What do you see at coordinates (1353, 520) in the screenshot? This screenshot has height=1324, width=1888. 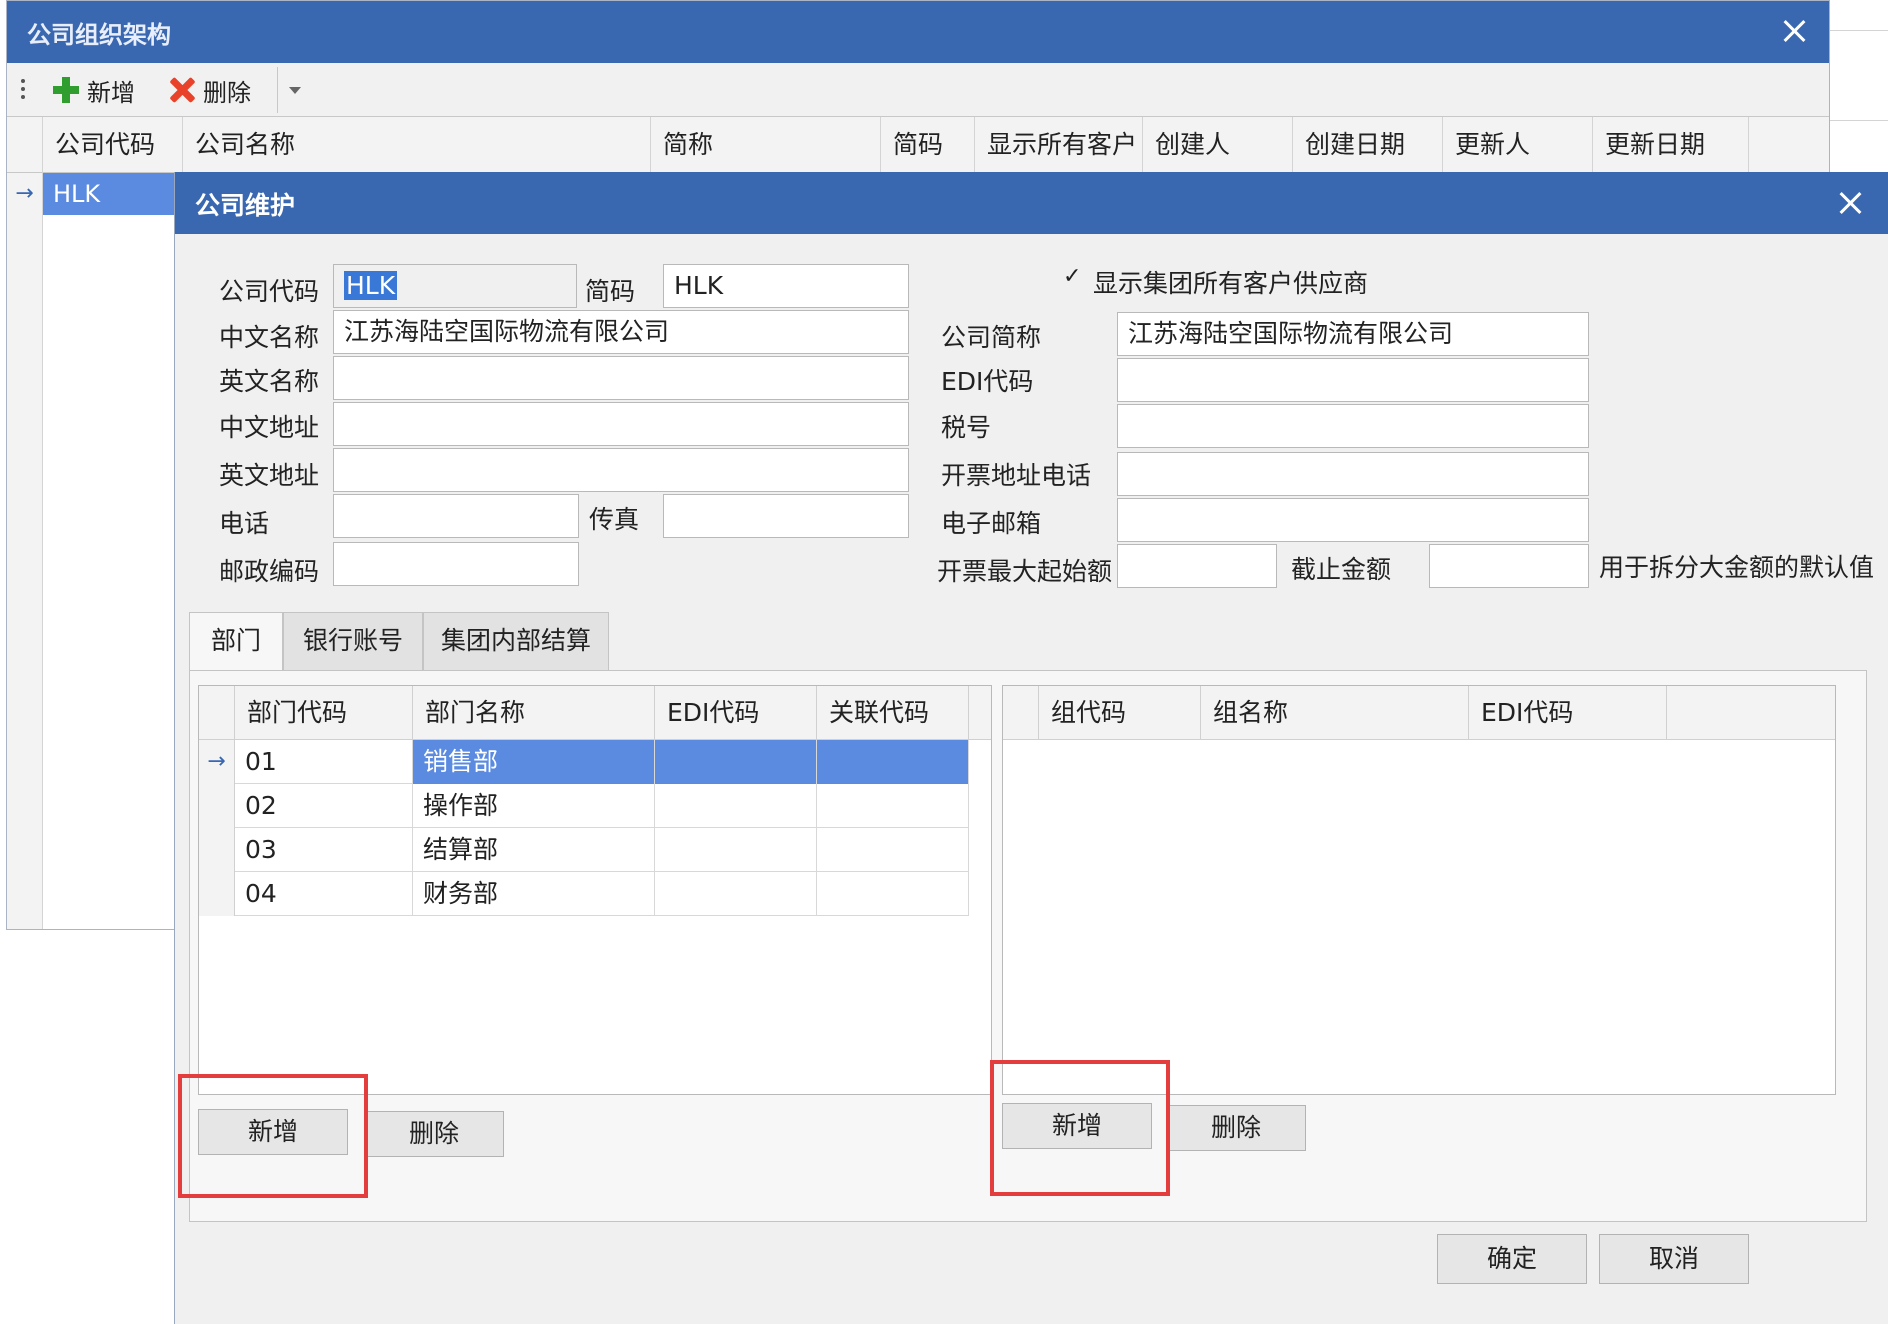 I see `email-field` at bounding box center [1353, 520].